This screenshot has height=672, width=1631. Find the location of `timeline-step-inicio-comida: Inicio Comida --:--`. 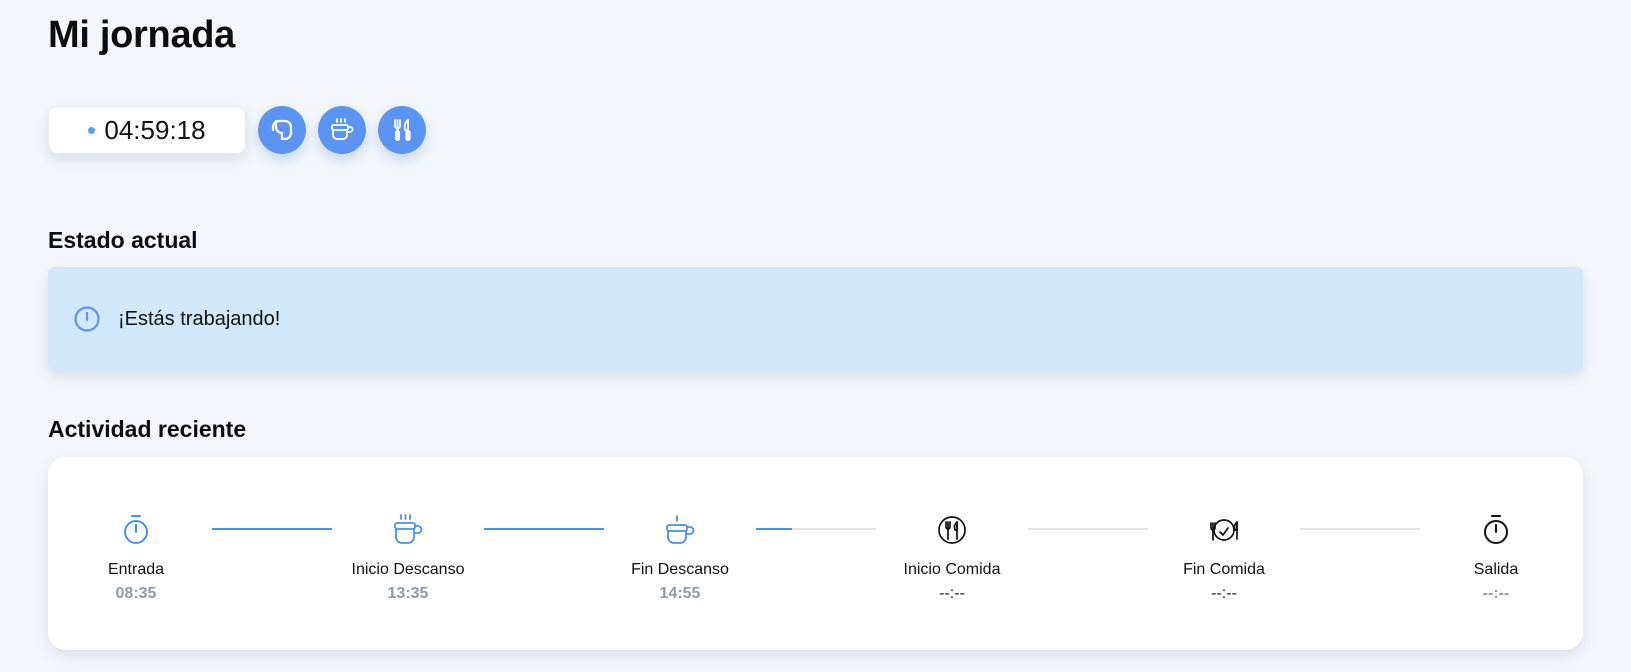

timeline-step-inicio-comida: Inicio Comida --:-- is located at coordinates (952, 557).